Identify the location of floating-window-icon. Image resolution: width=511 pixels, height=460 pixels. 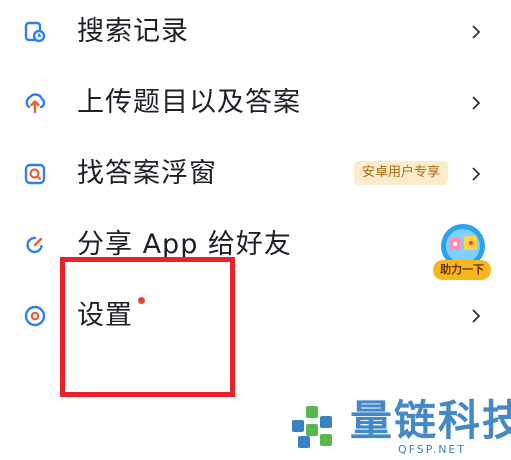
(35, 174).